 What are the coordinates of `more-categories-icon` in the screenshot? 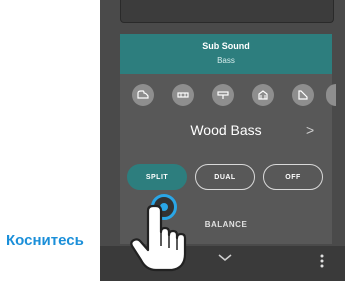 It's located at (331, 95).